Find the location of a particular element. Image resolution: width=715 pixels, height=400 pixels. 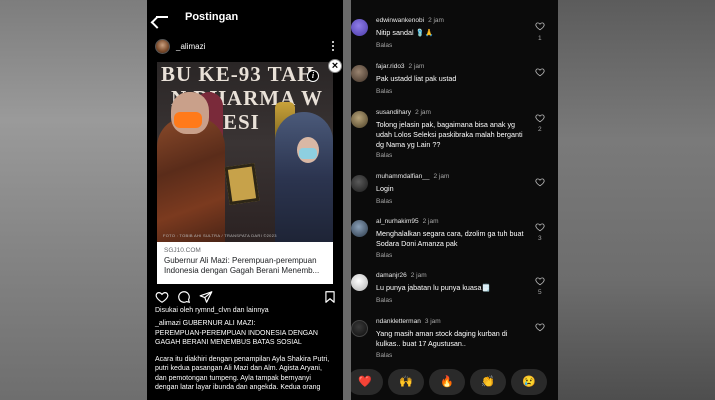

reaction-clap: 👏 is located at coordinates (488, 382).